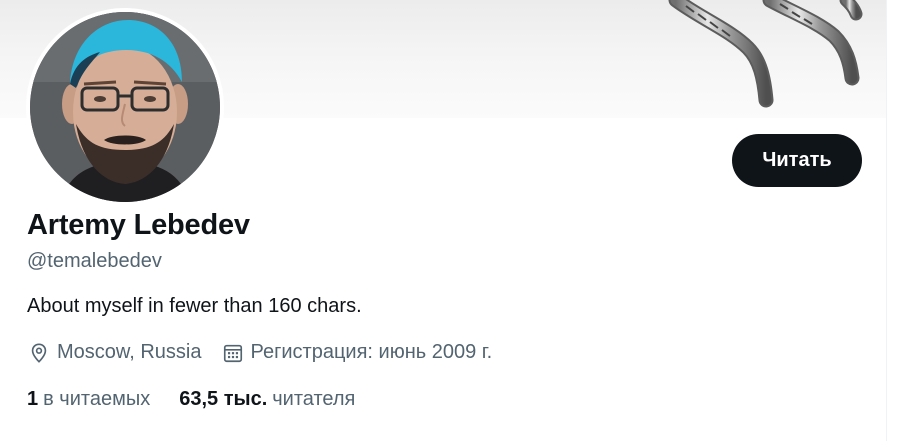 The height and width of the screenshot is (441, 900). Describe the element at coordinates (314, 399) in the screenshot. I see `followers-label: читателя` at that location.